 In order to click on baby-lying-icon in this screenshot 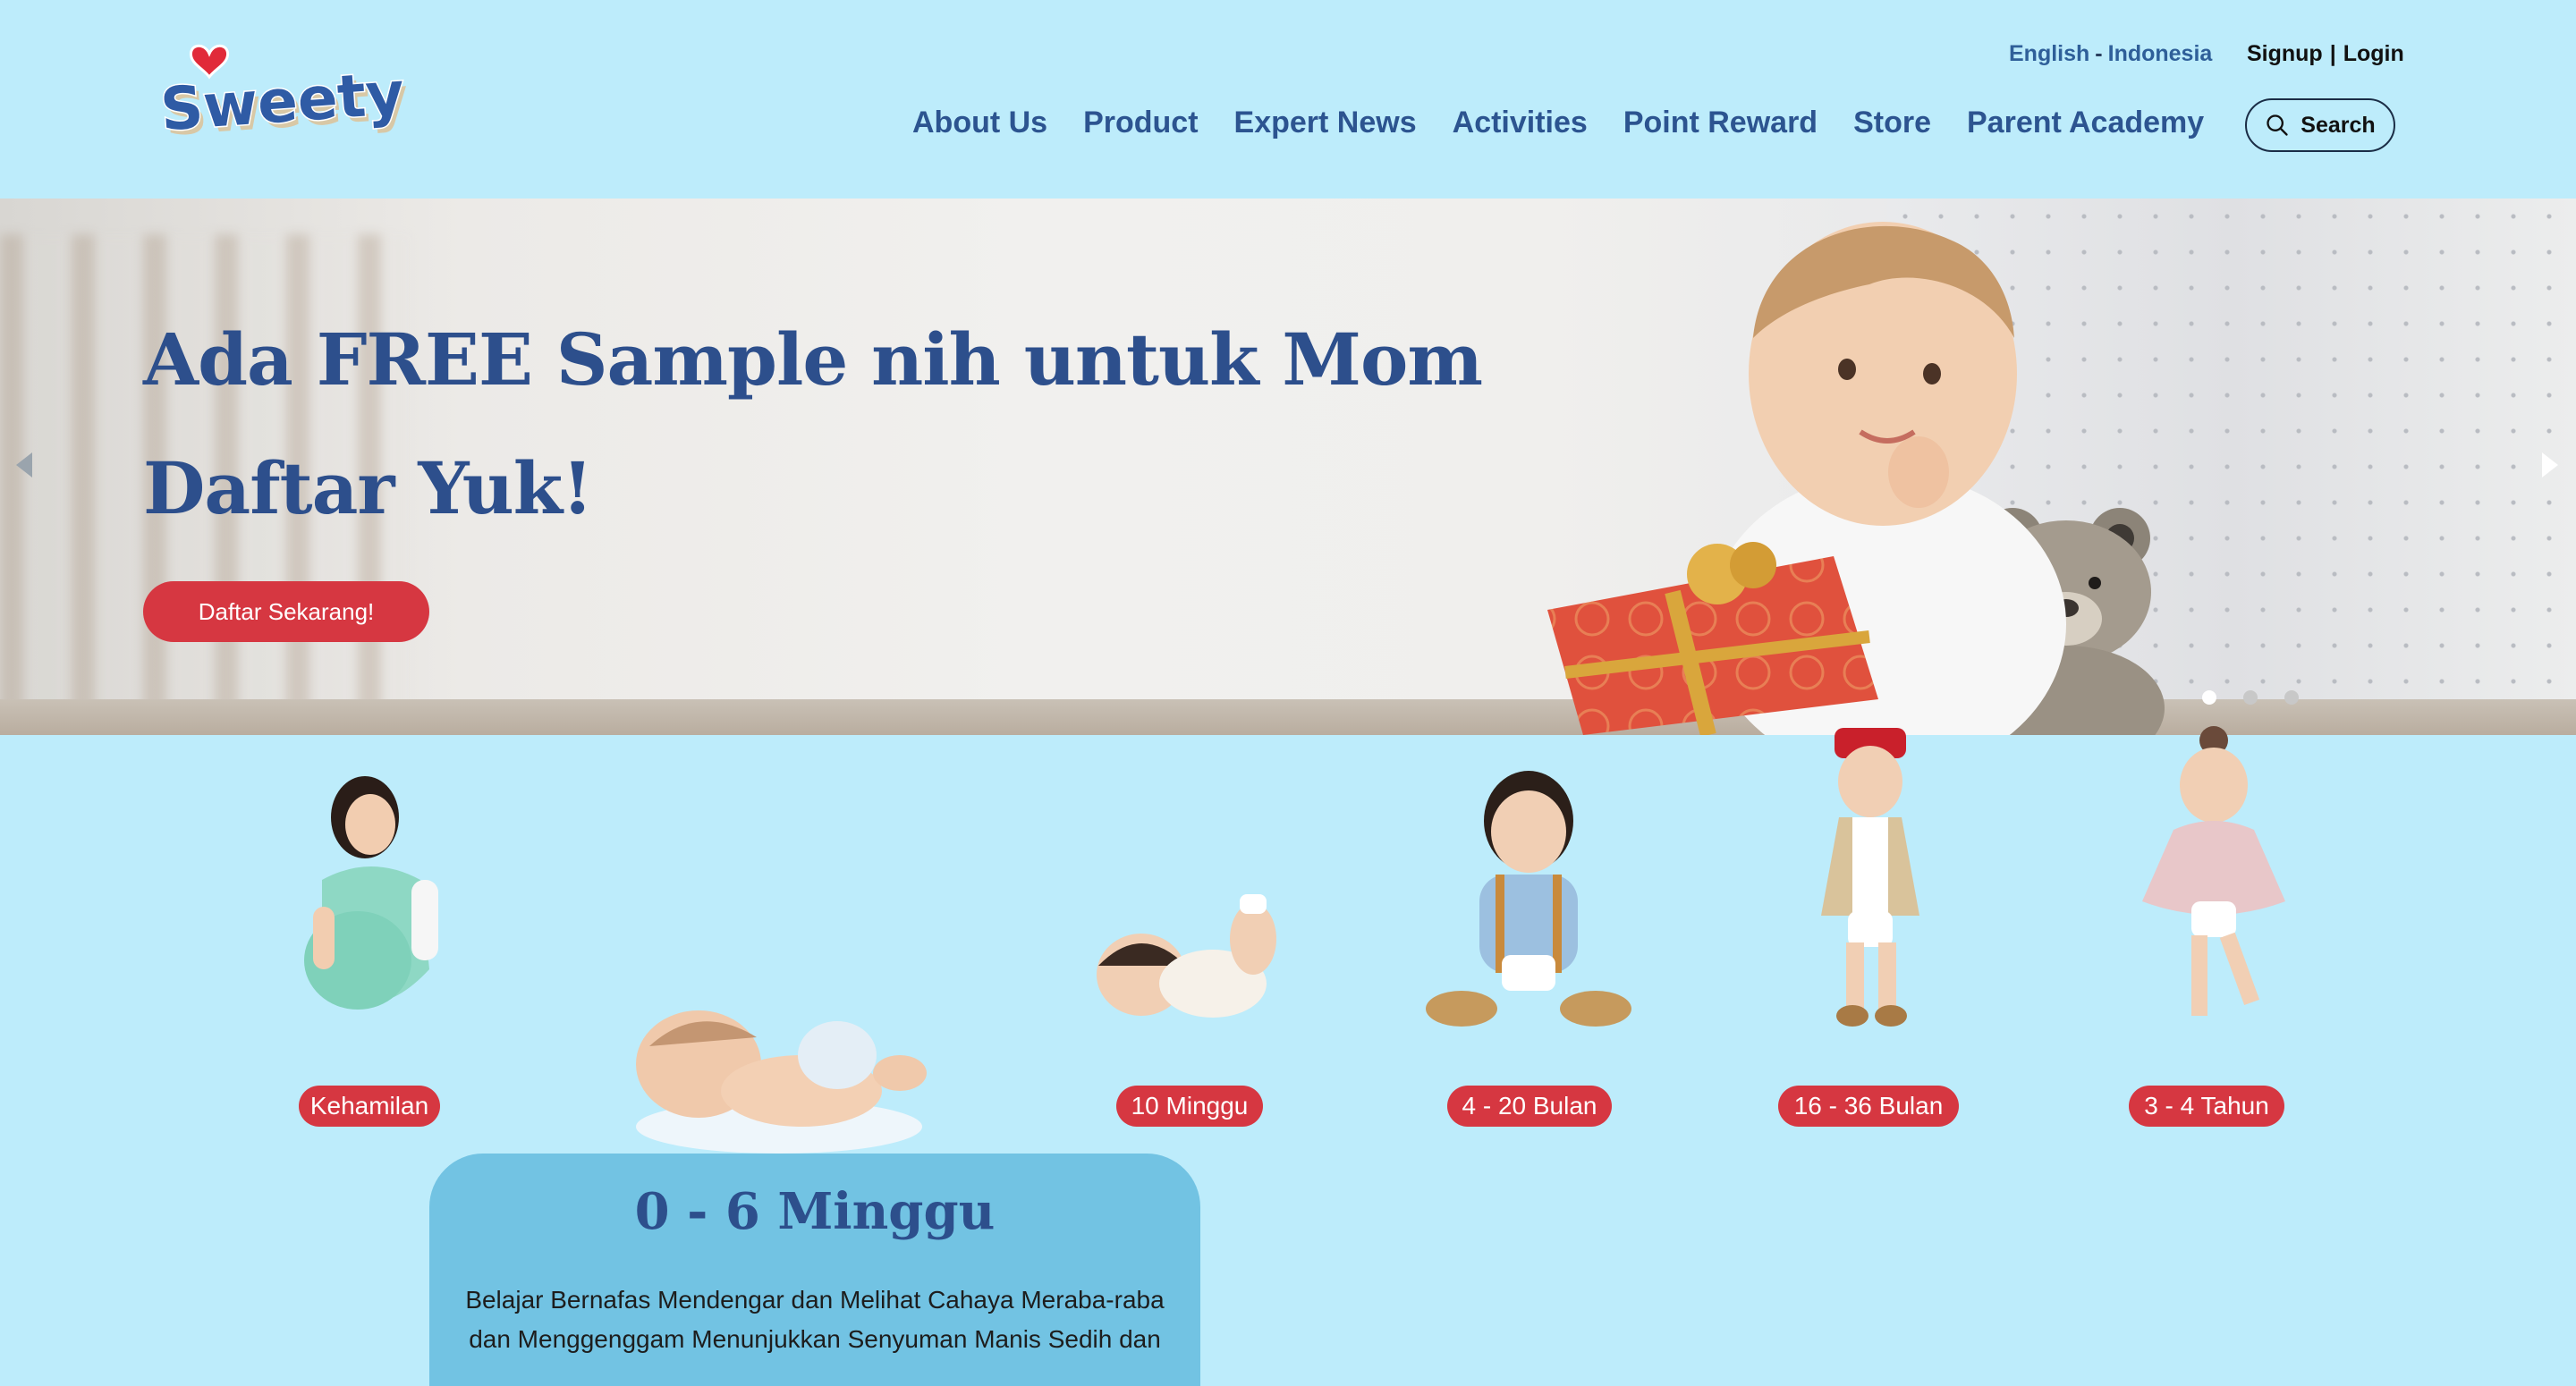, I will do `click(1186, 956)`.